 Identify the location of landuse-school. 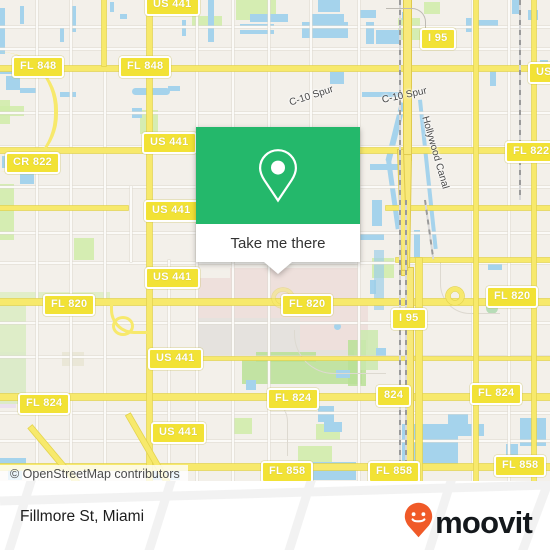
(73, 359).